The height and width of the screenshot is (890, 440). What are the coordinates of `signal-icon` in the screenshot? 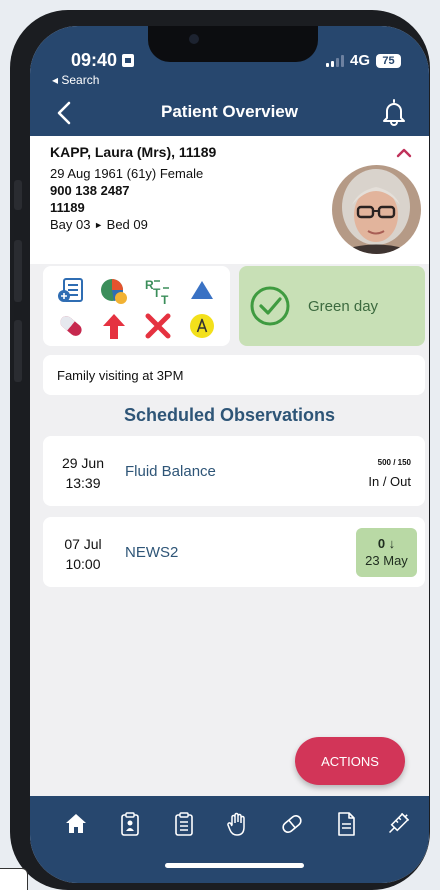 It's located at (334, 60).